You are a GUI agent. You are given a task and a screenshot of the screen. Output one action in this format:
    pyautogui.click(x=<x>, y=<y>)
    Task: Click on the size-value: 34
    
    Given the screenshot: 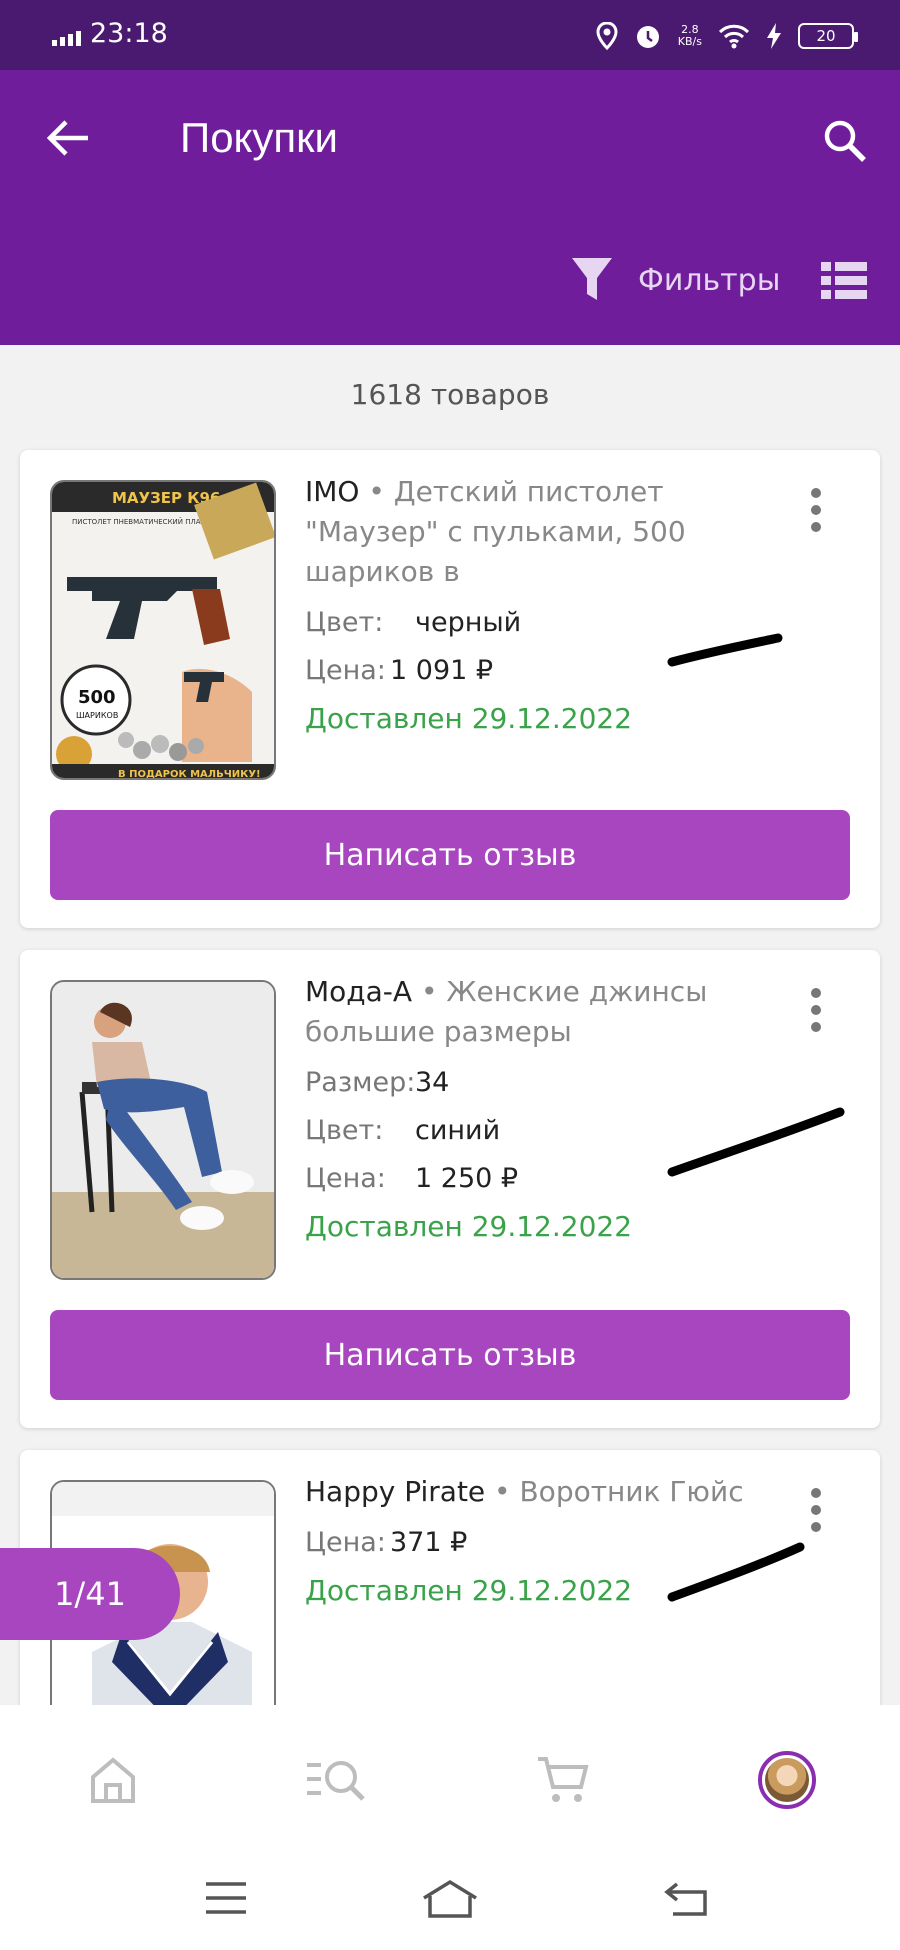 What is the action you would take?
    pyautogui.click(x=432, y=1082)
    